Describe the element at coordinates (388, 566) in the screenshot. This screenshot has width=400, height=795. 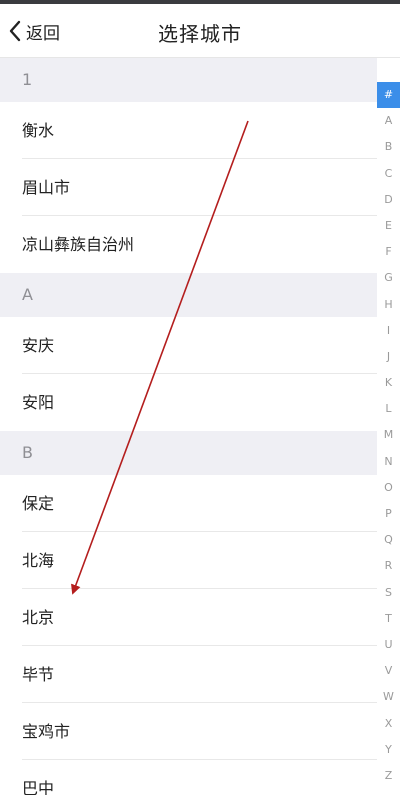
I see `index-letter: R` at that location.